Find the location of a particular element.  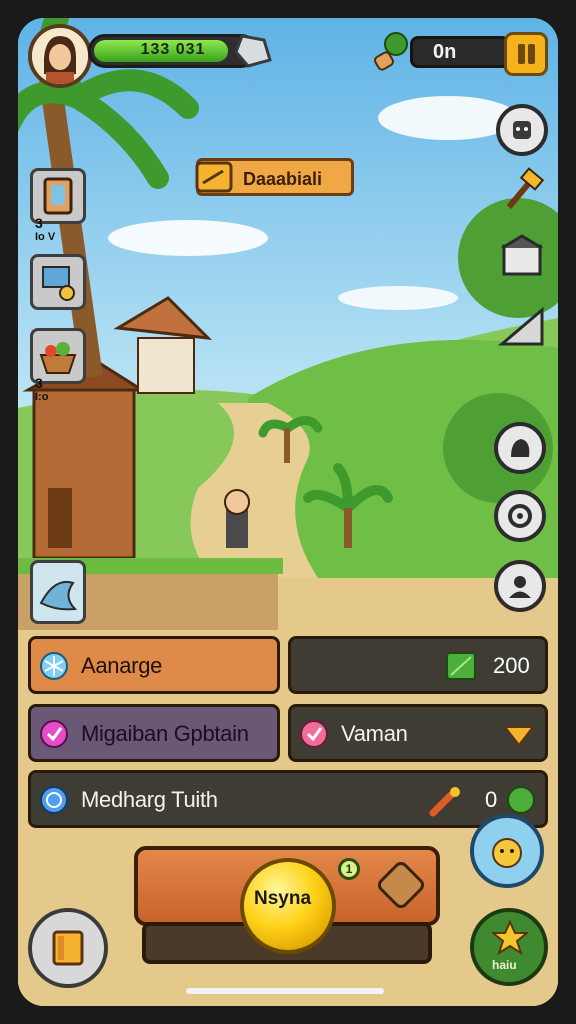

inventory-slot-fish is located at coordinates (58, 592).